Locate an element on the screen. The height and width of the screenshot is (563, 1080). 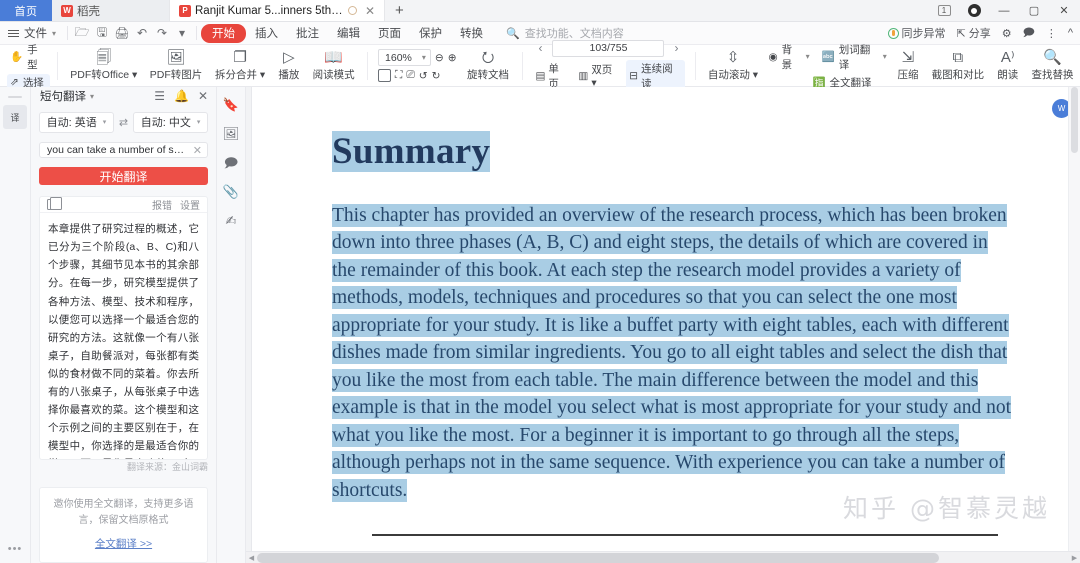
translate-source-input: you can take a number of shortcuts. ✕ is located at coordinates (123, 150).